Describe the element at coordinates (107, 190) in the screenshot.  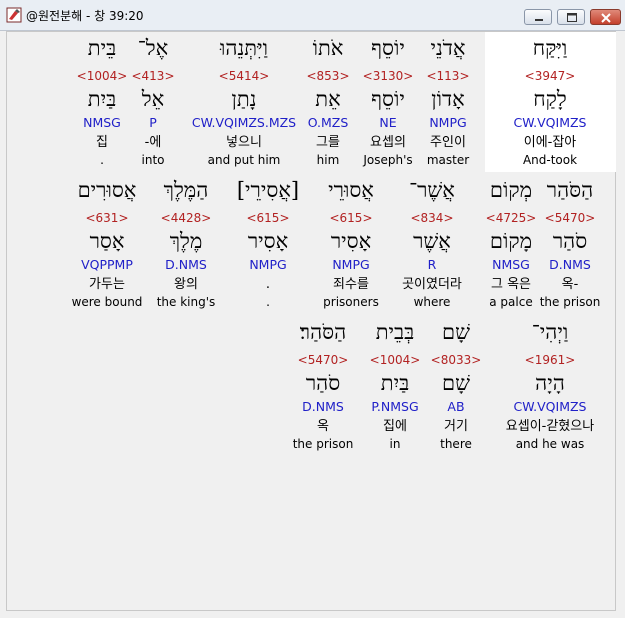
I see `hebrew-word: אֲסוּרִים` at that location.